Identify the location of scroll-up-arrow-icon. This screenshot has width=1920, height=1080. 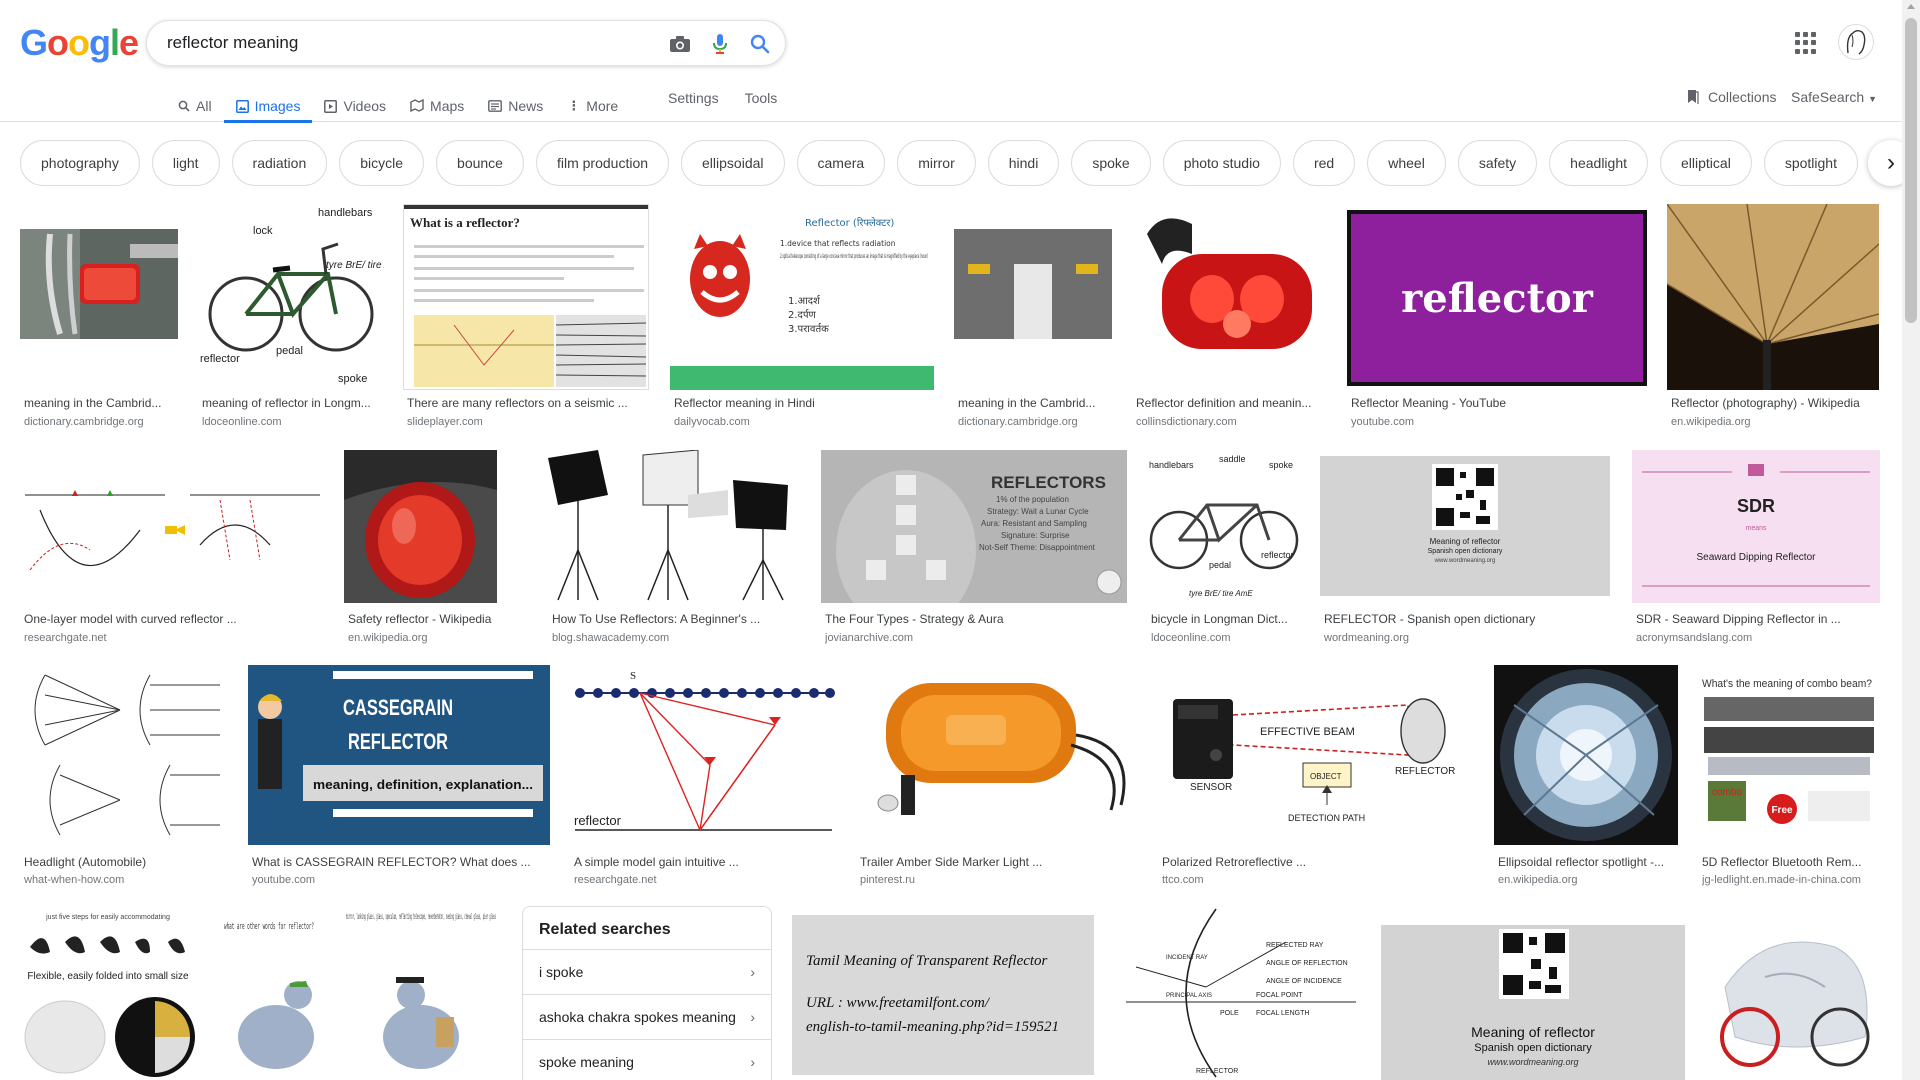
(1911, 6).